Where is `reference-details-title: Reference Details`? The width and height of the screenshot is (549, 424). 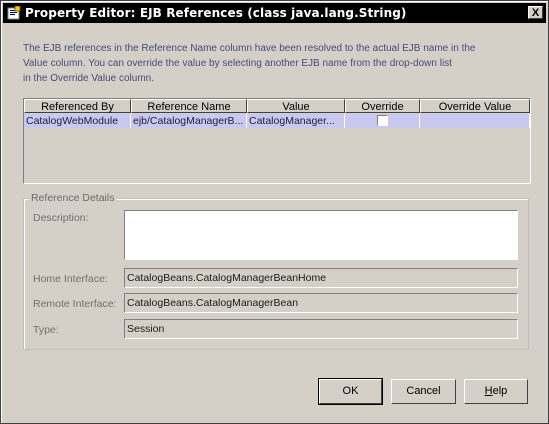
reference-details-title: Reference Details is located at coordinates (73, 198).